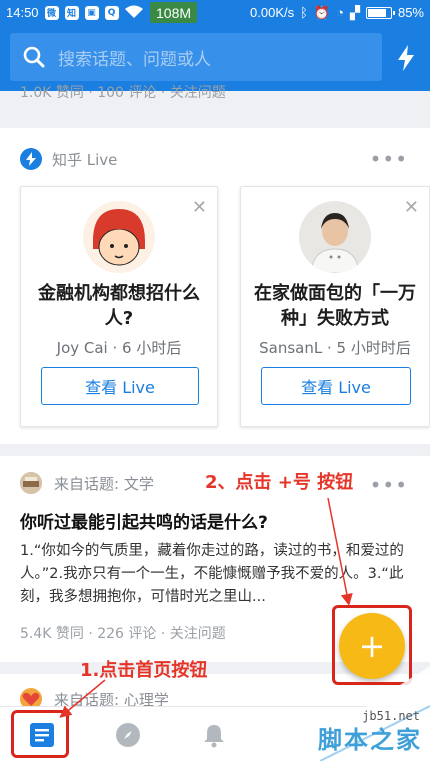 This screenshot has height=761, width=430. Describe the element at coordinates (91, 12) in the screenshot. I see `image-notification-icon: ▣` at that location.